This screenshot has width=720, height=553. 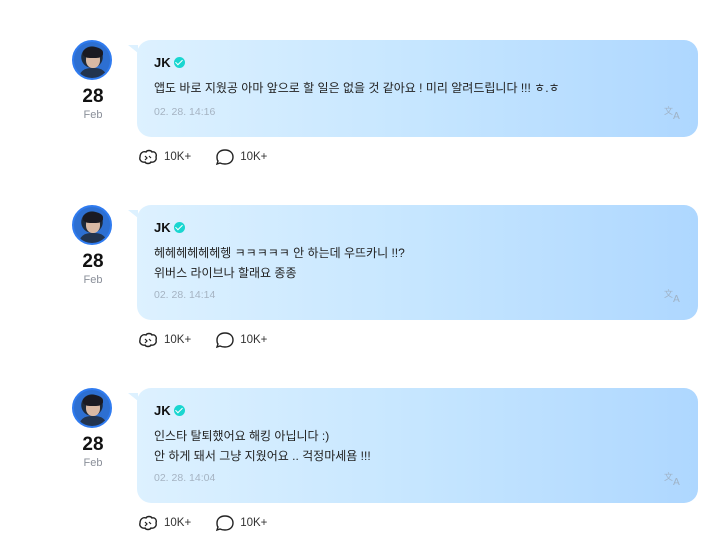 I want to click on post-text-line: 안 하게 돼서 그냥 지웠어요 .. 걱정마세욤 !!!, so click(x=262, y=456).